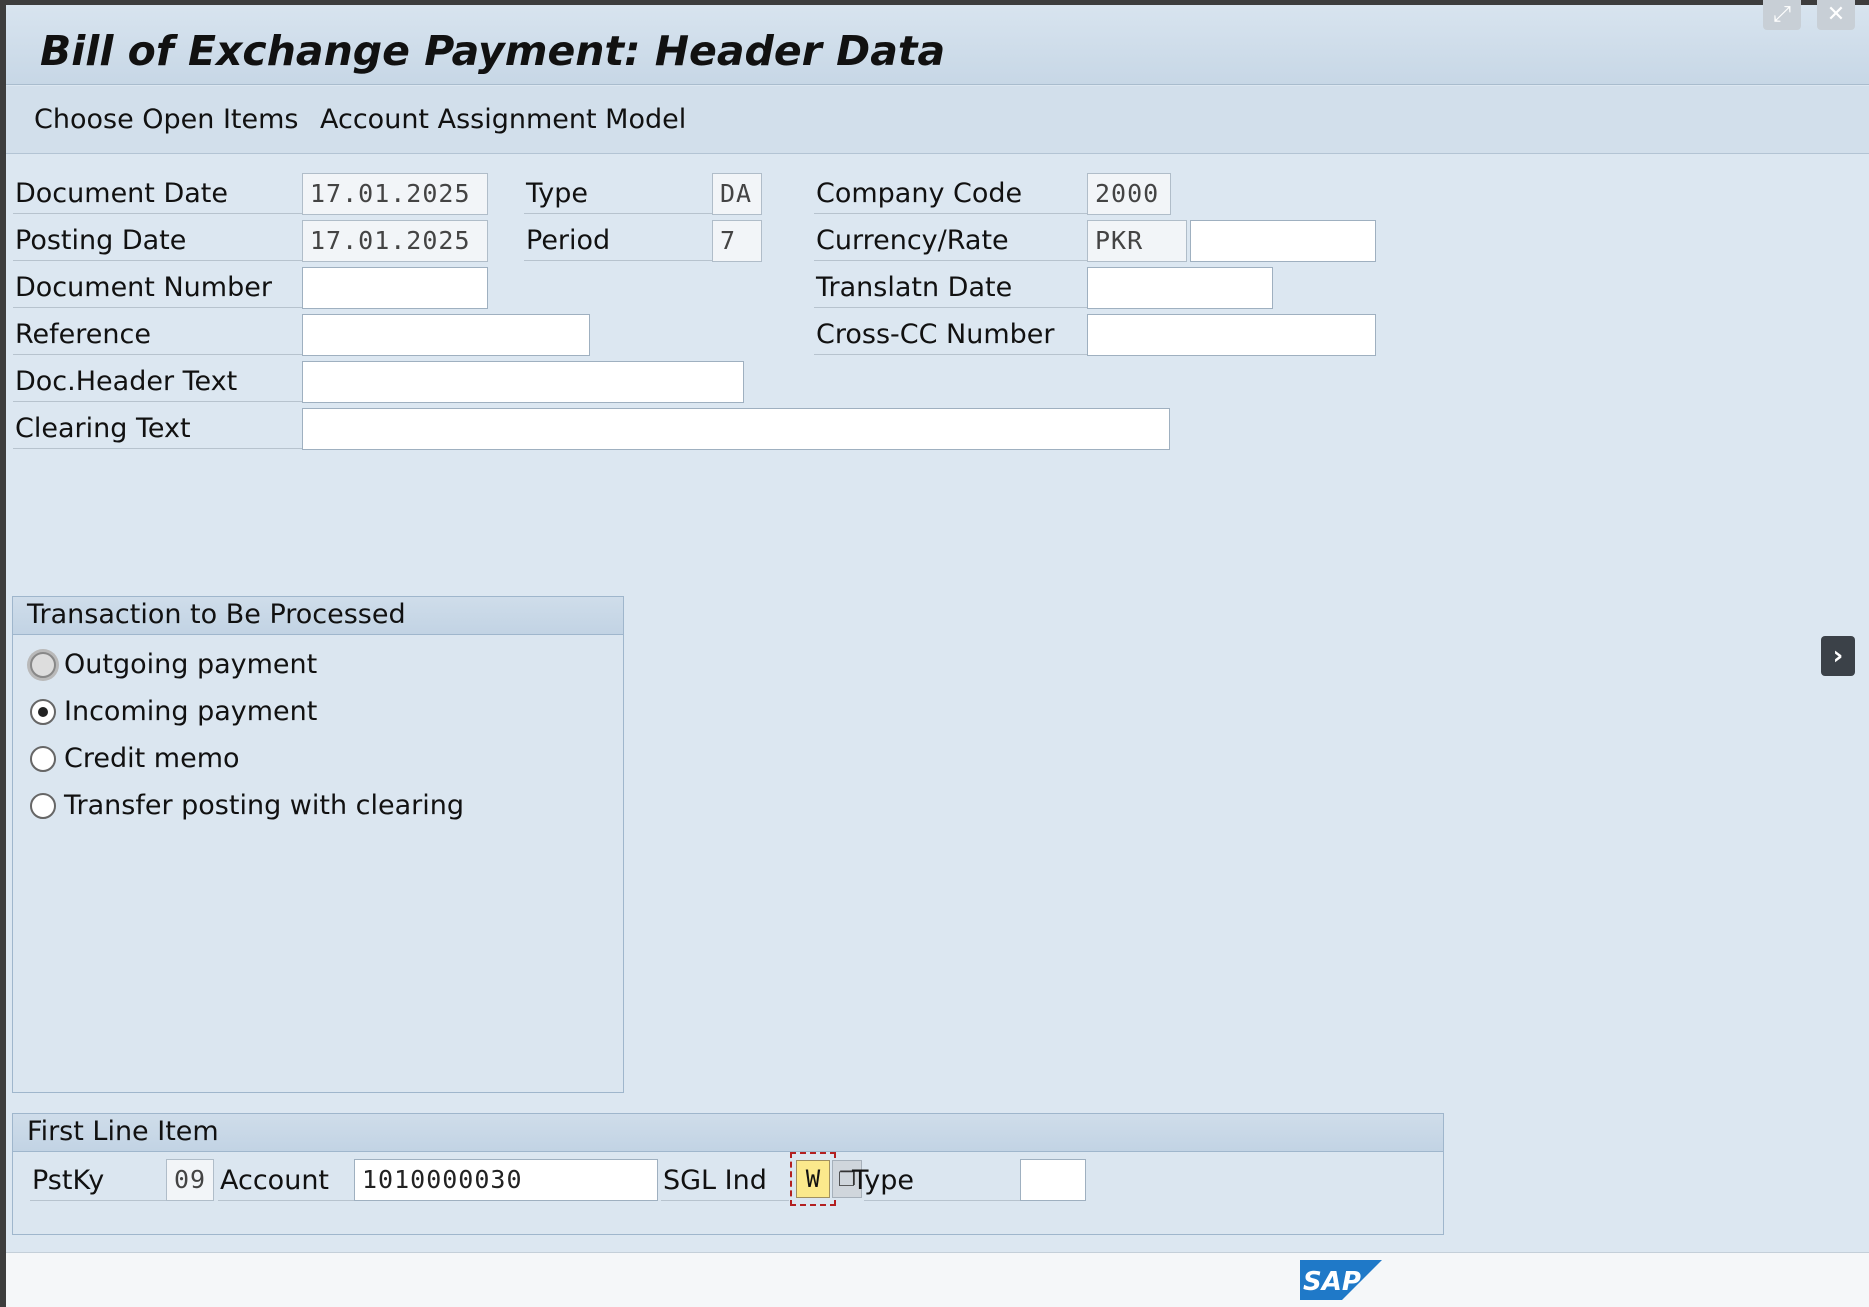 The width and height of the screenshot is (1869, 1307). I want to click on type-line-item-label-text: Type, so click(883, 1180).